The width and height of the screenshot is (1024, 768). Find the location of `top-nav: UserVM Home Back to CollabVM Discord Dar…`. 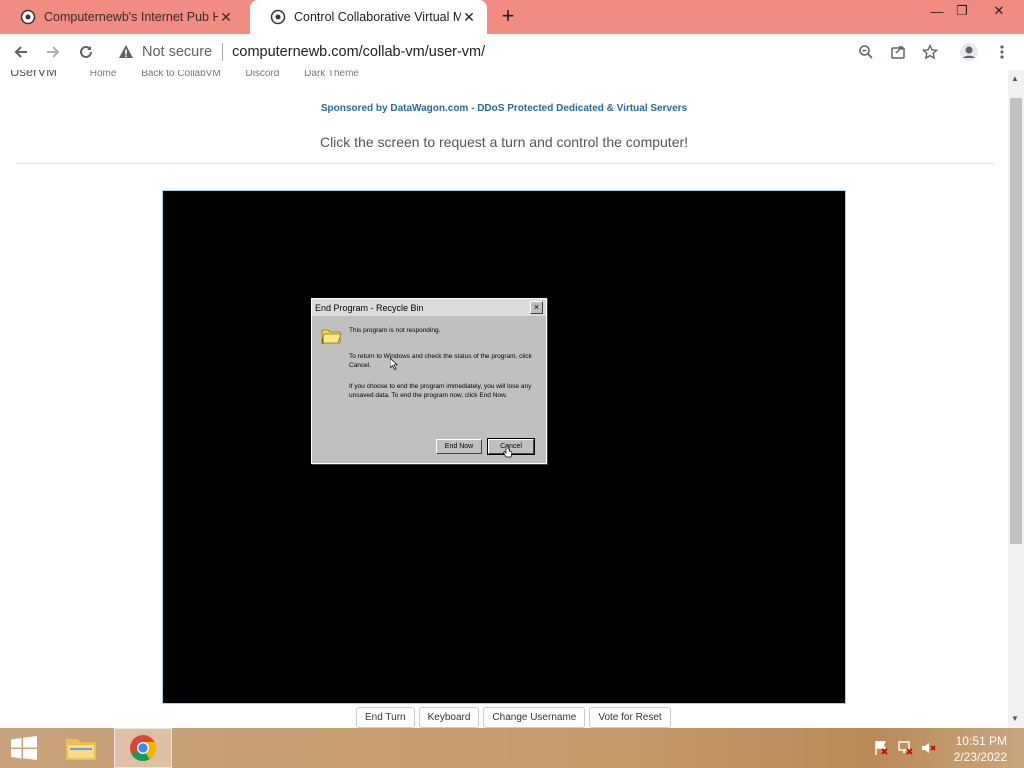

top-nav: UserVM Home Back to CollabVM Discord Dar… is located at coordinates (195, 74).